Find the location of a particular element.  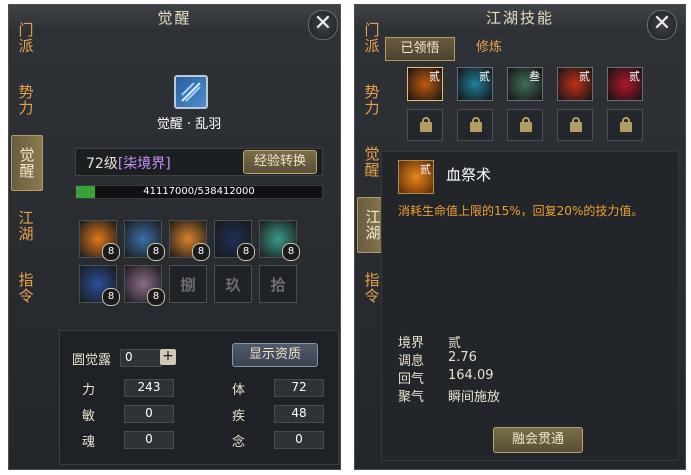

constellation-icon: 8 is located at coordinates (234, 240).